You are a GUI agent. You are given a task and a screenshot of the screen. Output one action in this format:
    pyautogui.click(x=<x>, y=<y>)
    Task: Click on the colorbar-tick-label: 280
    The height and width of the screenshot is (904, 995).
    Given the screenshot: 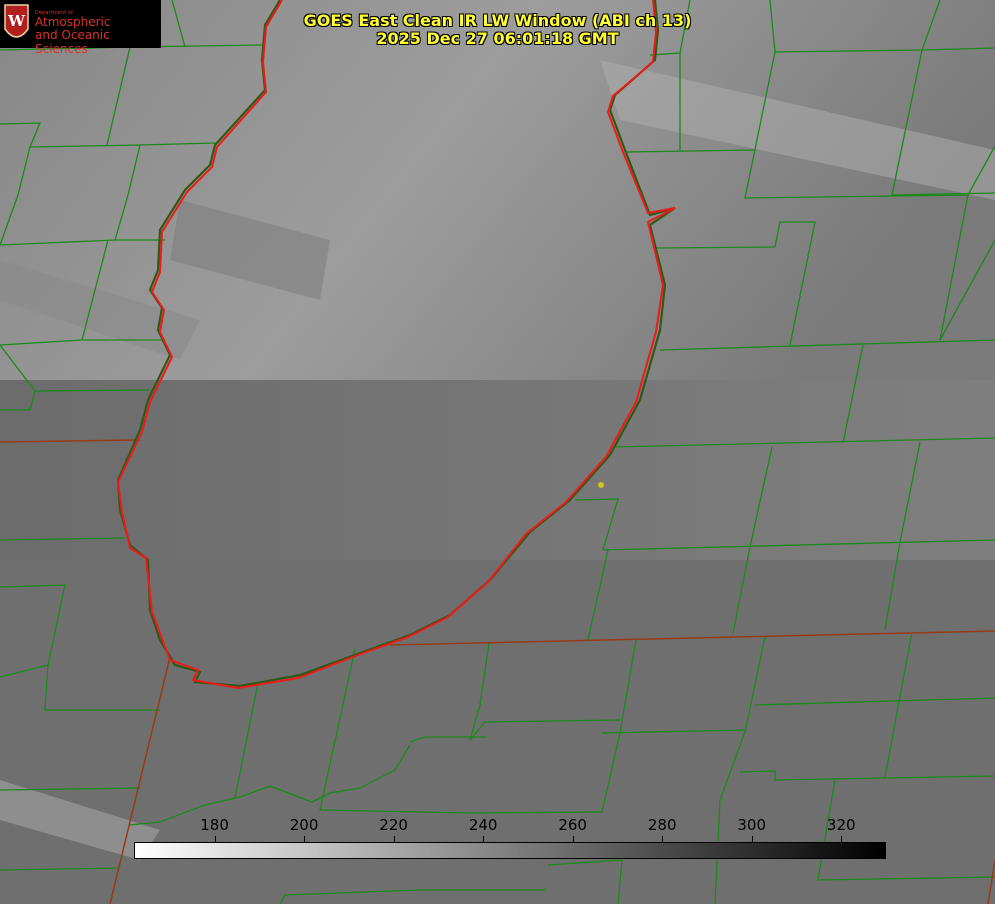 What is the action you would take?
    pyautogui.click(x=662, y=825)
    